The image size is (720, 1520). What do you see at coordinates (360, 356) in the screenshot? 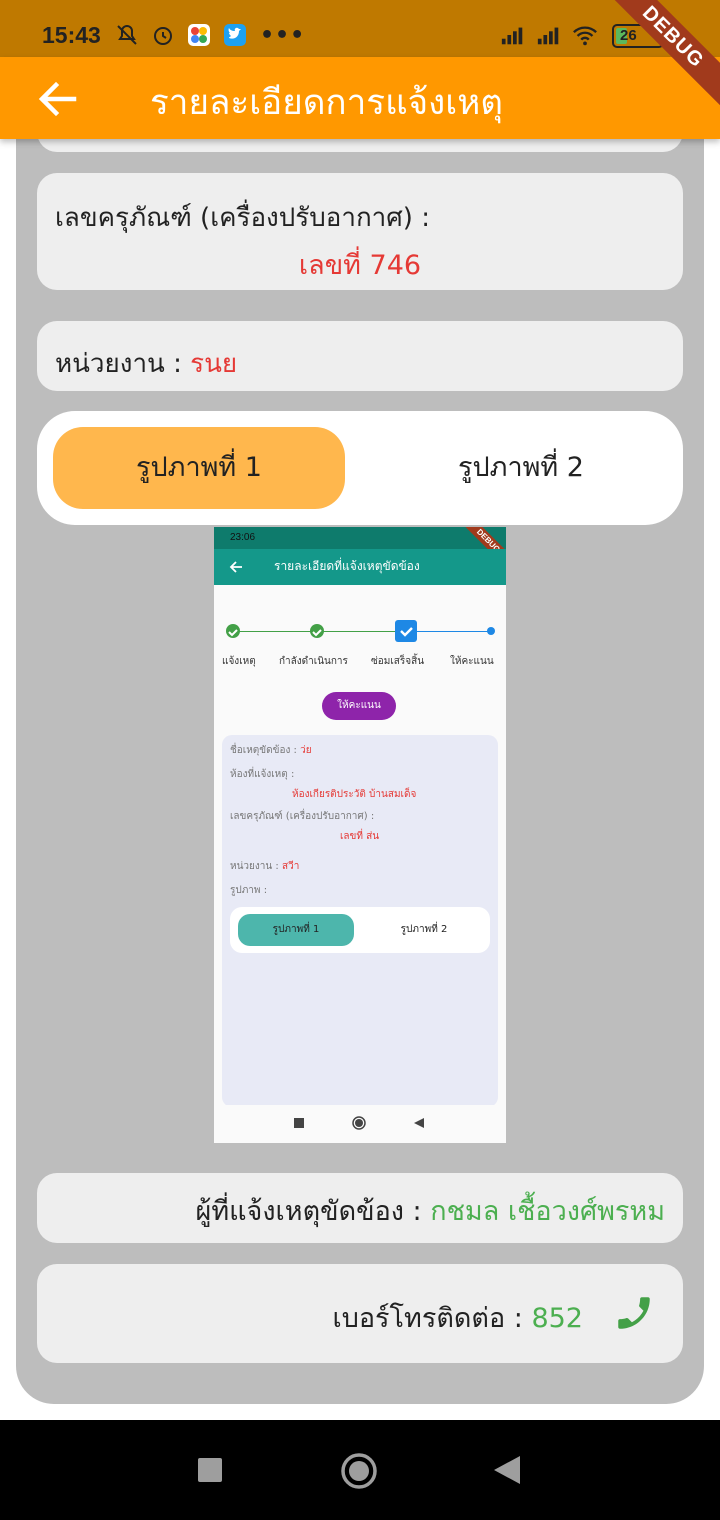
I see `department-card: หน่วยงาน : รนย` at bounding box center [360, 356].